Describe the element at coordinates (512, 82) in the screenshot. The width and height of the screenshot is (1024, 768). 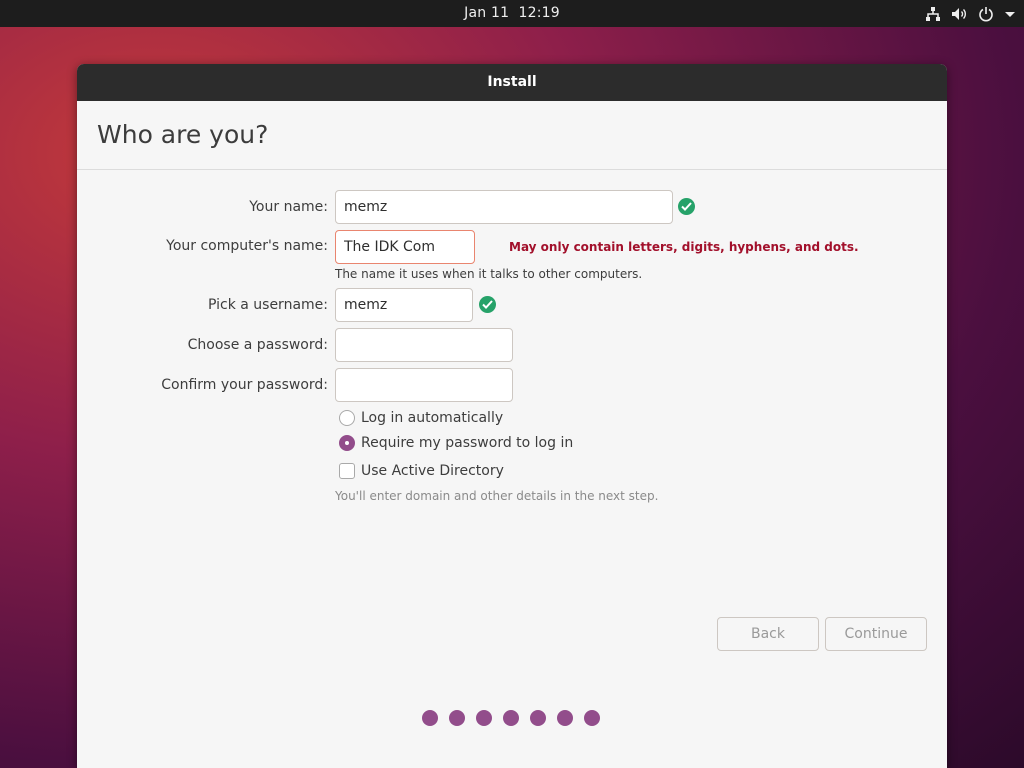
I see `window-title: Install` at that location.